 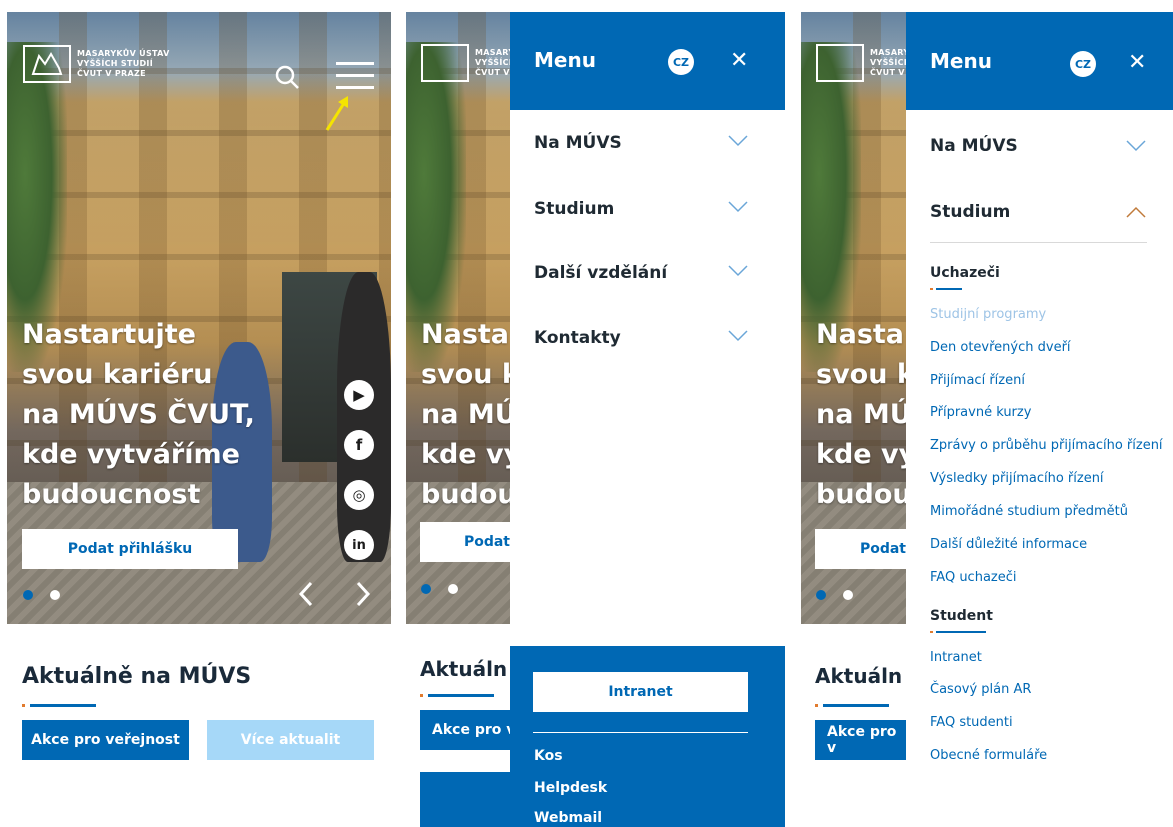 I want to click on link-helpdesk: Helpdesk, so click(x=570, y=788).